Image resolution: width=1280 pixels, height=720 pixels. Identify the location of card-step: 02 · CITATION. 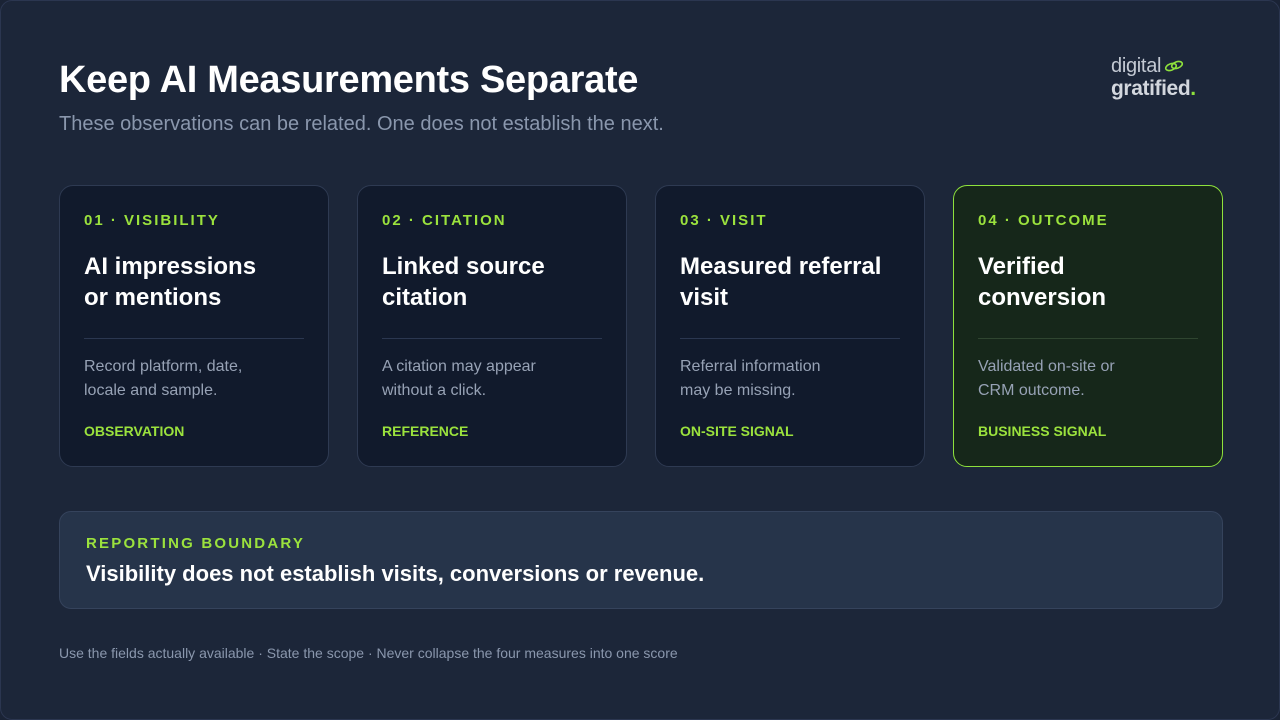
(444, 220).